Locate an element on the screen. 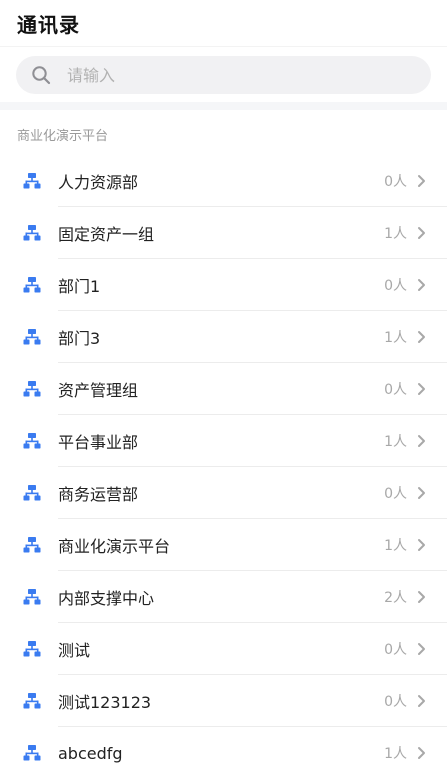  department-name: 商务运营部 is located at coordinates (98, 494).